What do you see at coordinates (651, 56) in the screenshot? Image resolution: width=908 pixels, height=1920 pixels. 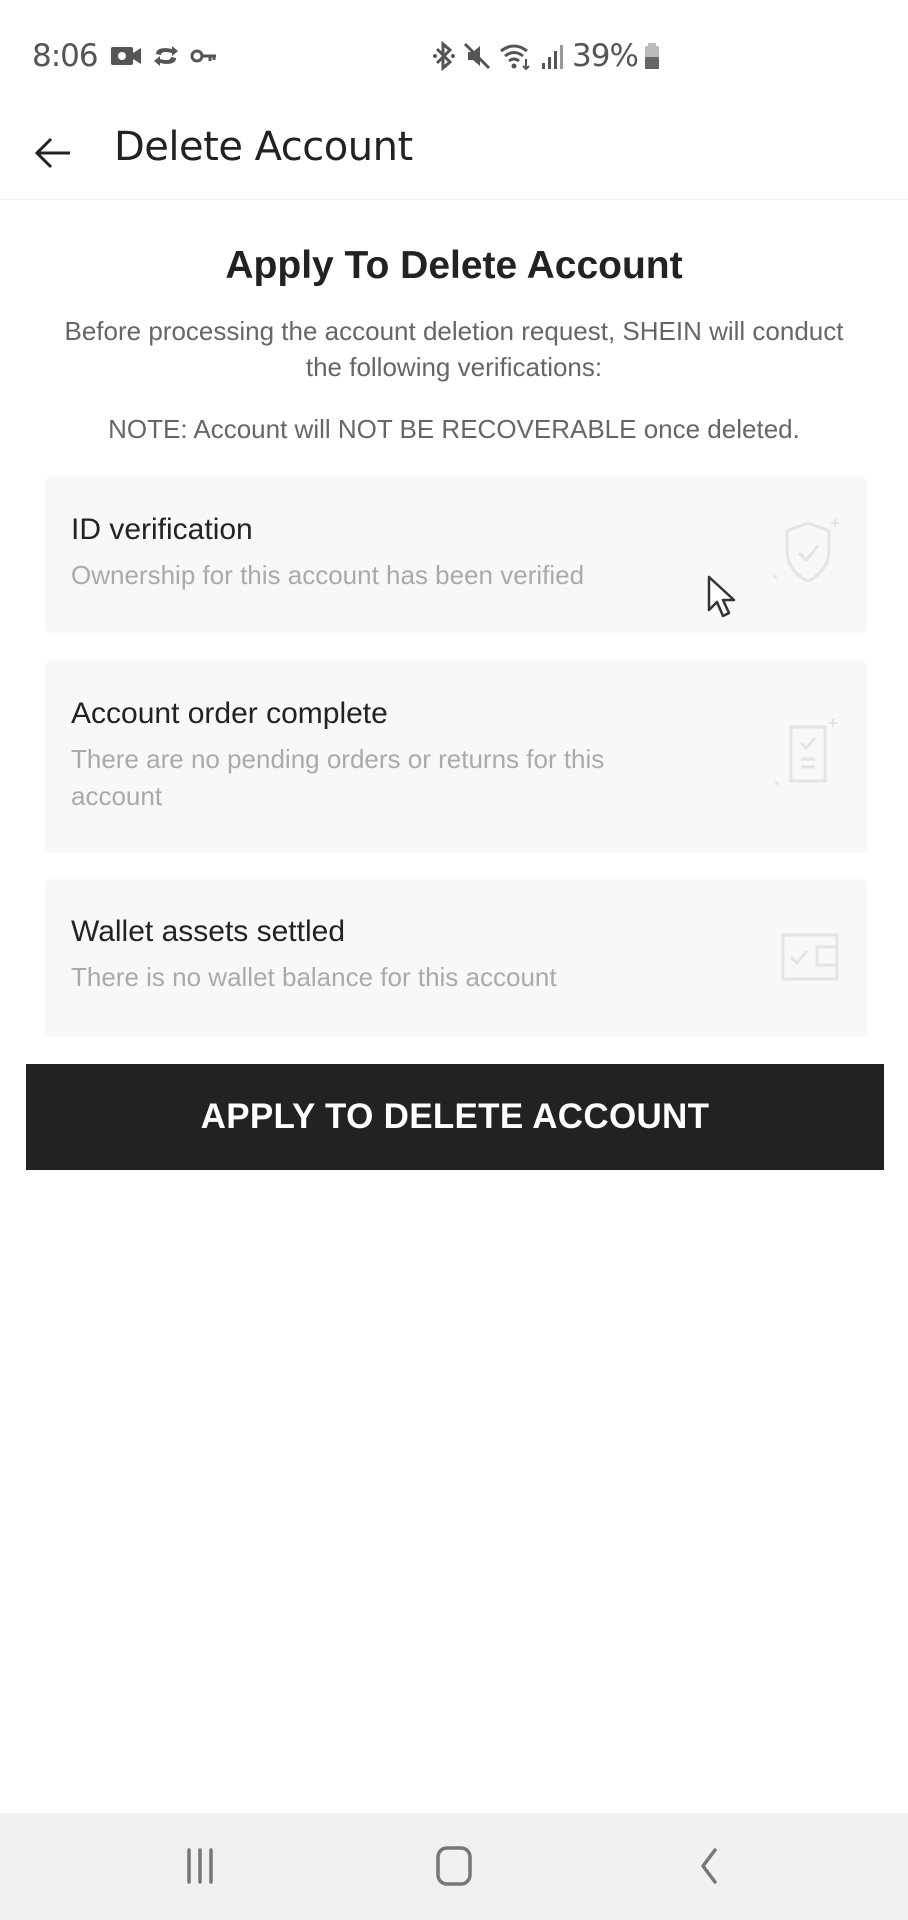 I see `battery-icon` at bounding box center [651, 56].